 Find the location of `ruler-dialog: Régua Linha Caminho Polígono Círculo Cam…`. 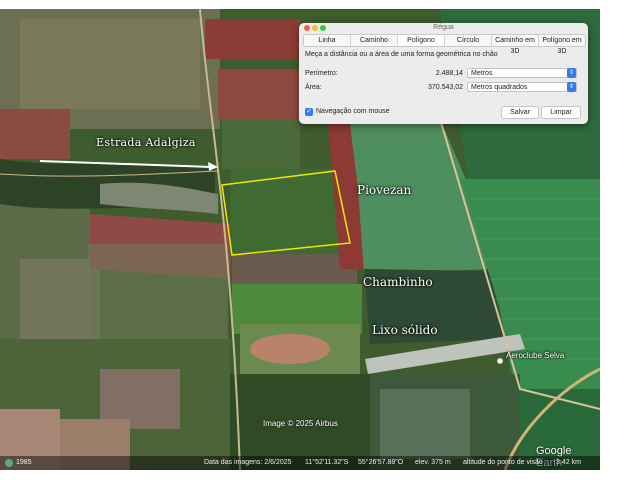

ruler-dialog: Régua Linha Caminho Polígono Círculo Cam… is located at coordinates (443, 73).